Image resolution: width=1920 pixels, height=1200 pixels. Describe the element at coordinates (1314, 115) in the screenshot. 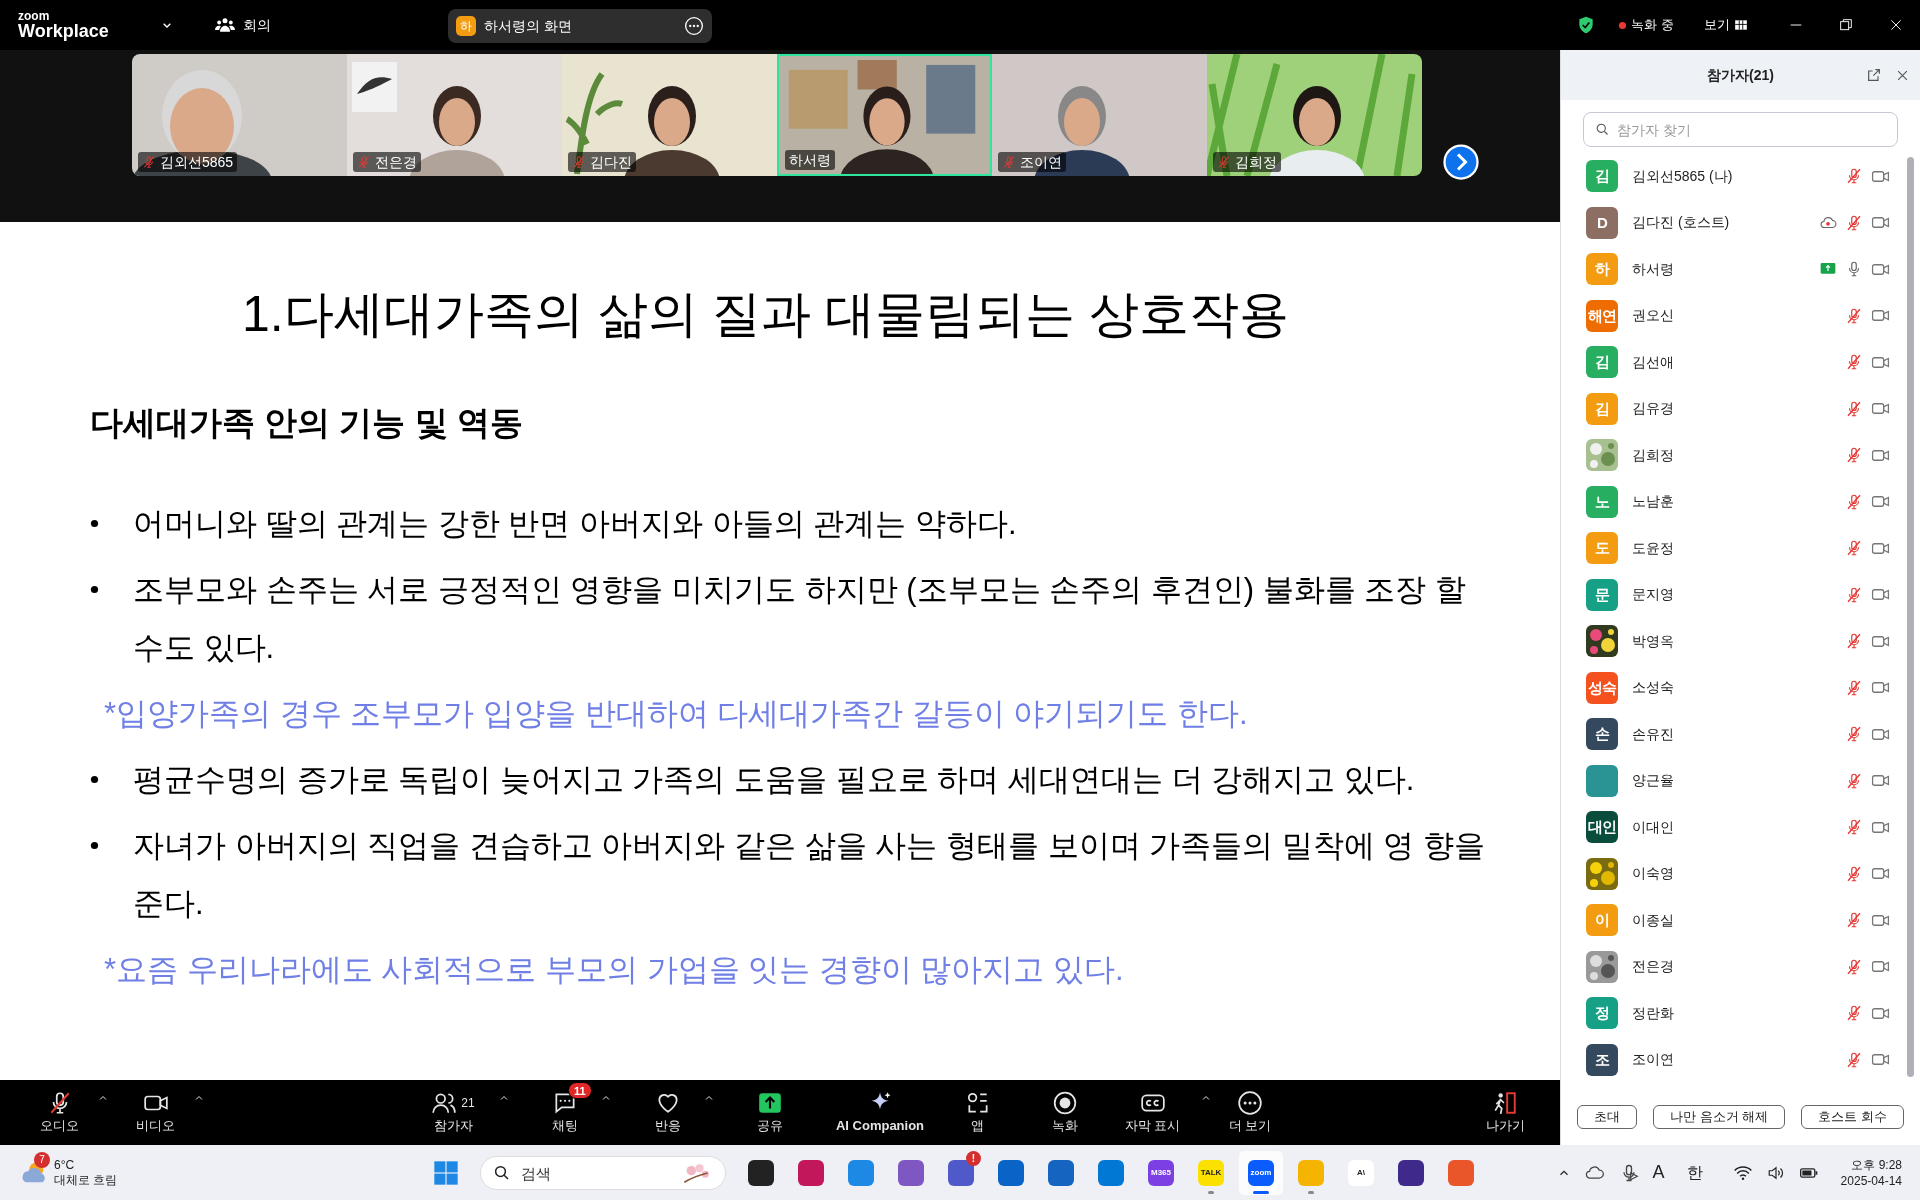

I see `video-tile: 김희정` at that location.